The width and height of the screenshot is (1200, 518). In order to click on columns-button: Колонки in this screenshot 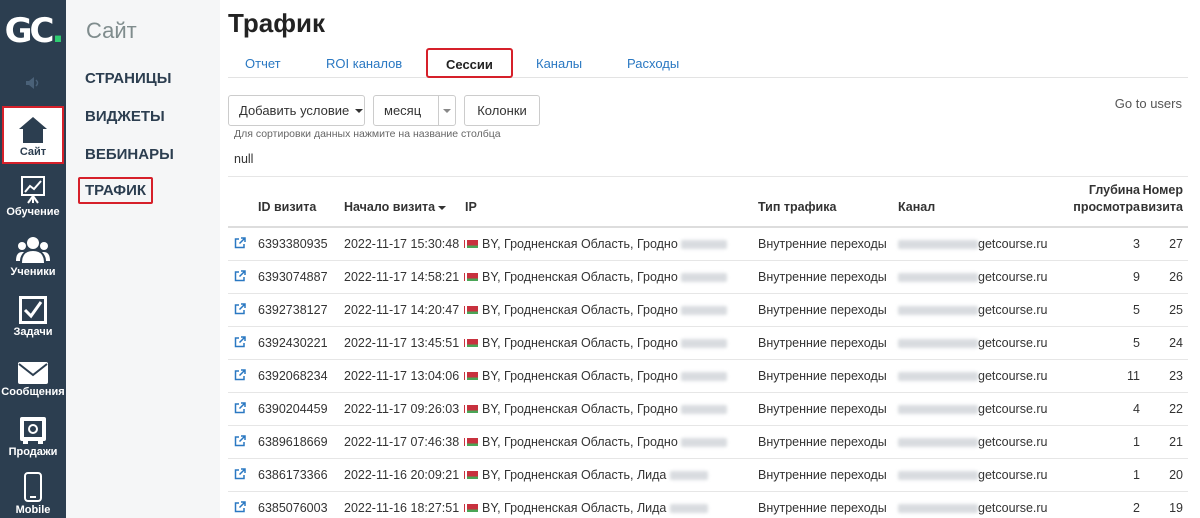, I will do `click(502, 110)`.